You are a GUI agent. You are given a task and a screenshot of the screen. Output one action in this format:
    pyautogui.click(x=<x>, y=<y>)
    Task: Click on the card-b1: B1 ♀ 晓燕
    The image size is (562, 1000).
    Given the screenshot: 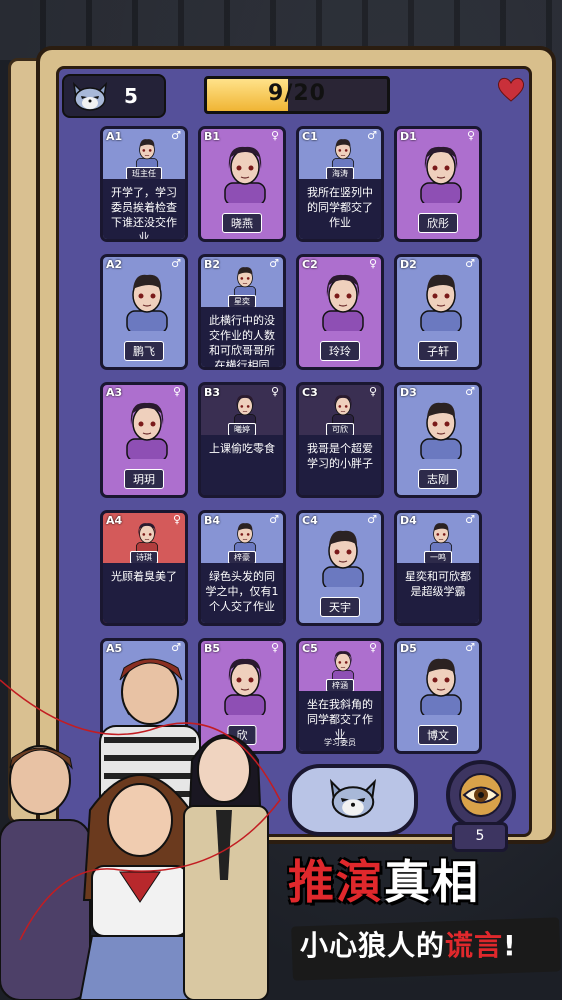 What is the action you would take?
    pyautogui.click(x=242, y=184)
    